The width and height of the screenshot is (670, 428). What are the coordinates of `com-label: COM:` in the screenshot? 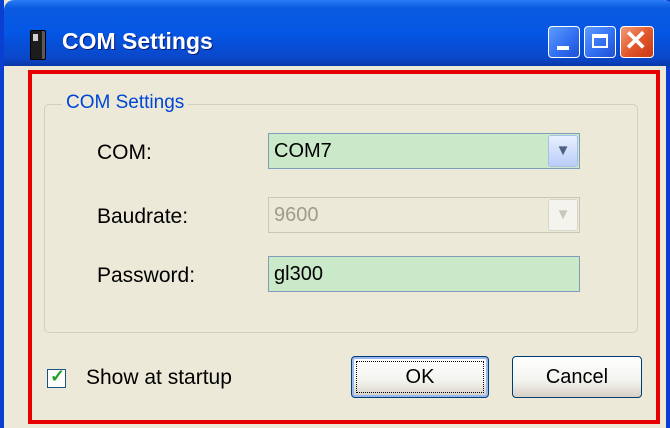 It's located at (124, 152).